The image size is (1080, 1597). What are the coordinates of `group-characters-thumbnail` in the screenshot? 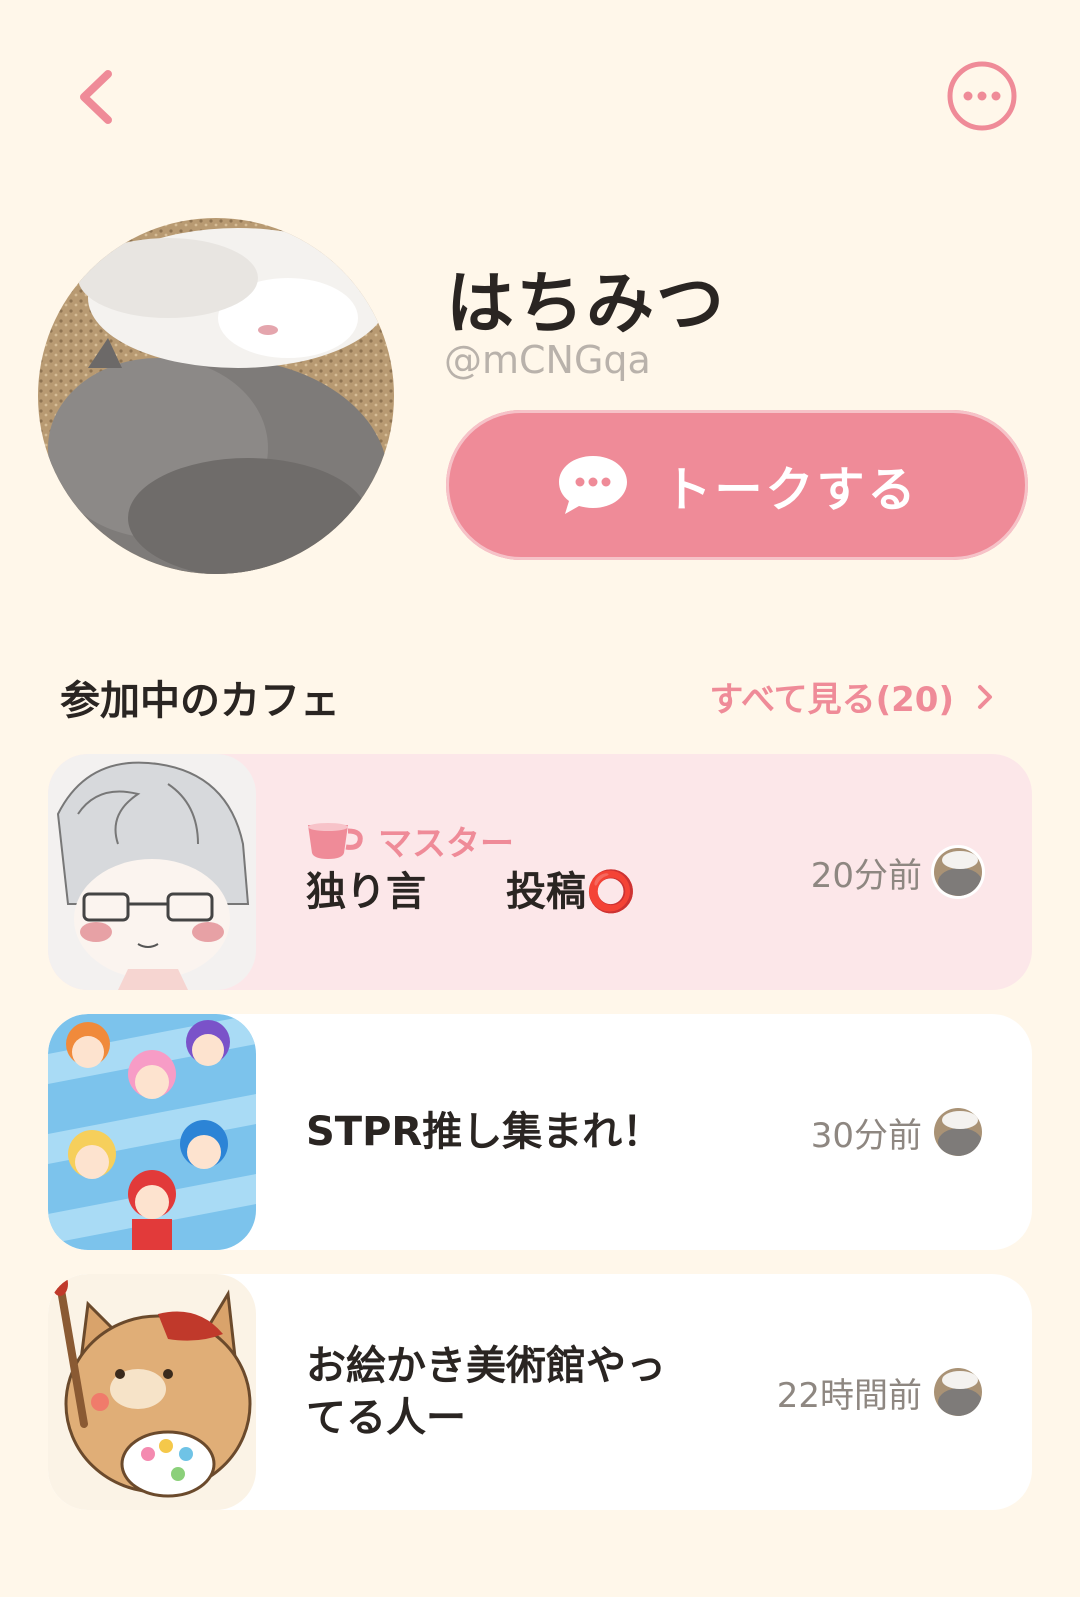 It's located at (152, 1132).